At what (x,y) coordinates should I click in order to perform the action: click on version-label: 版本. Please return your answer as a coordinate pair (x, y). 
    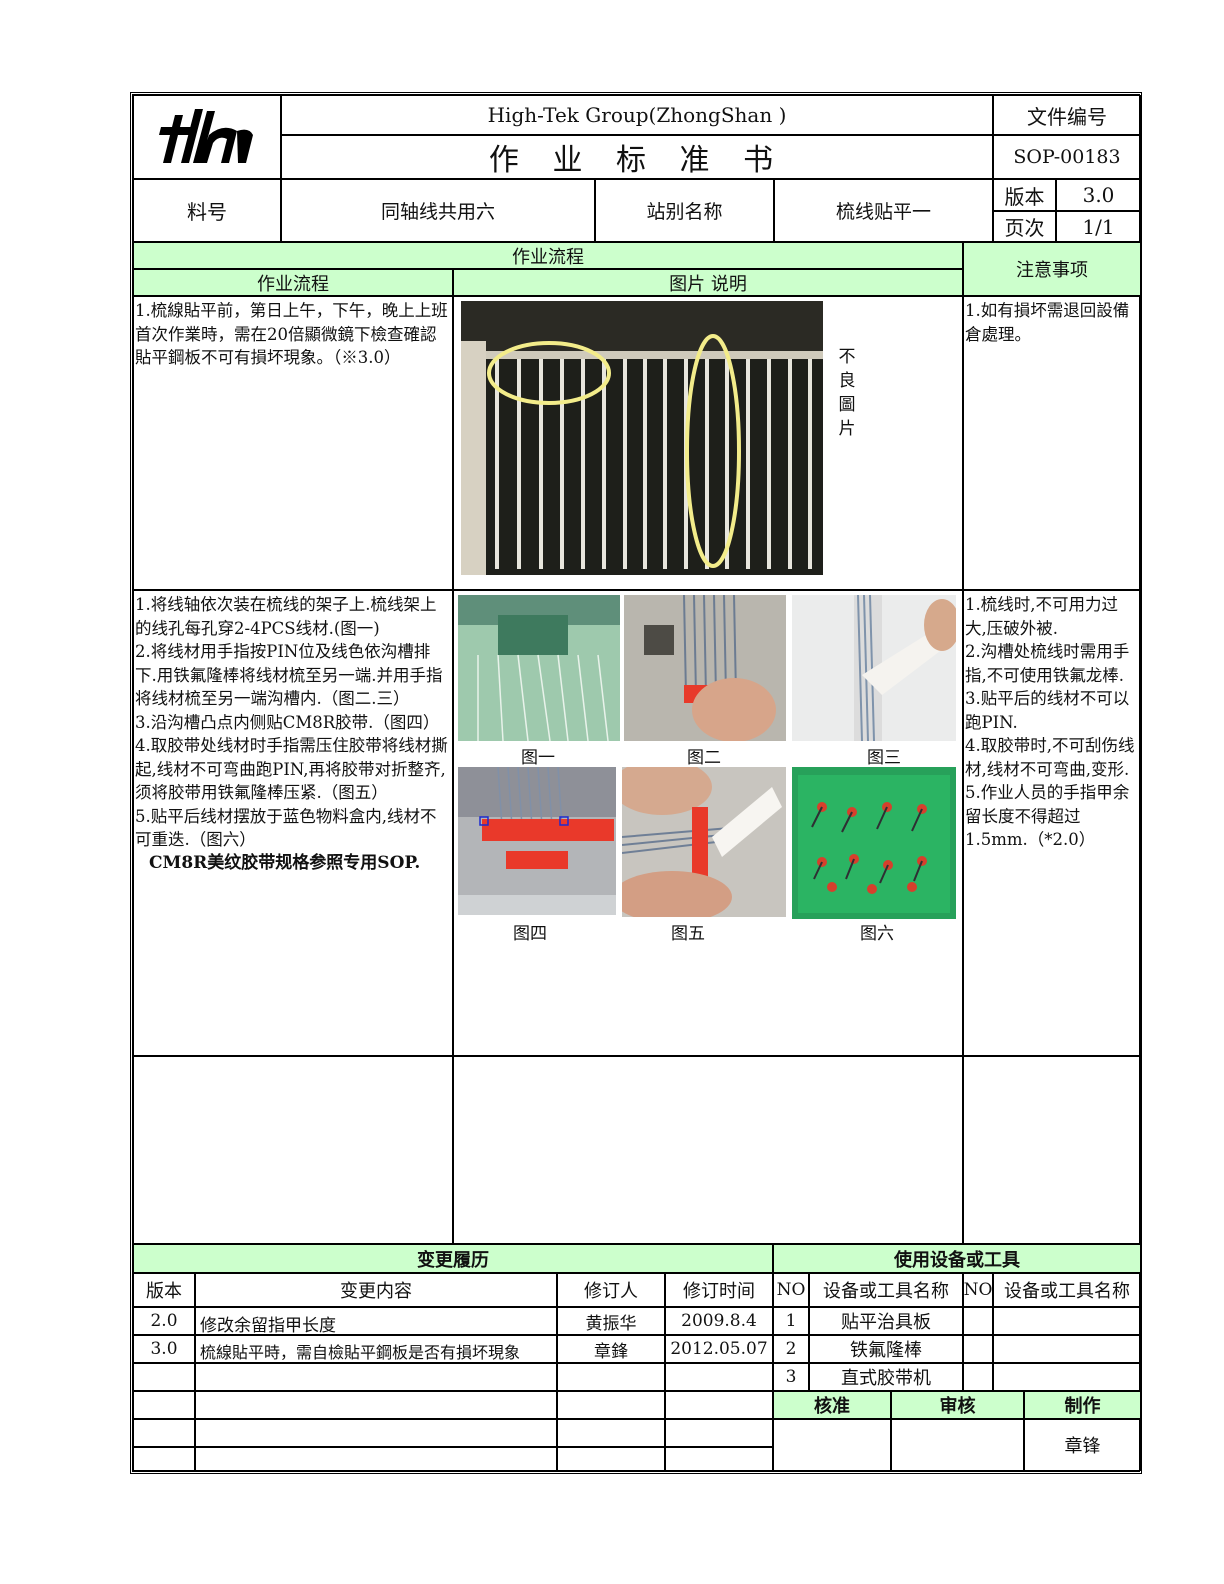
    Looking at the image, I should click on (1024, 195).